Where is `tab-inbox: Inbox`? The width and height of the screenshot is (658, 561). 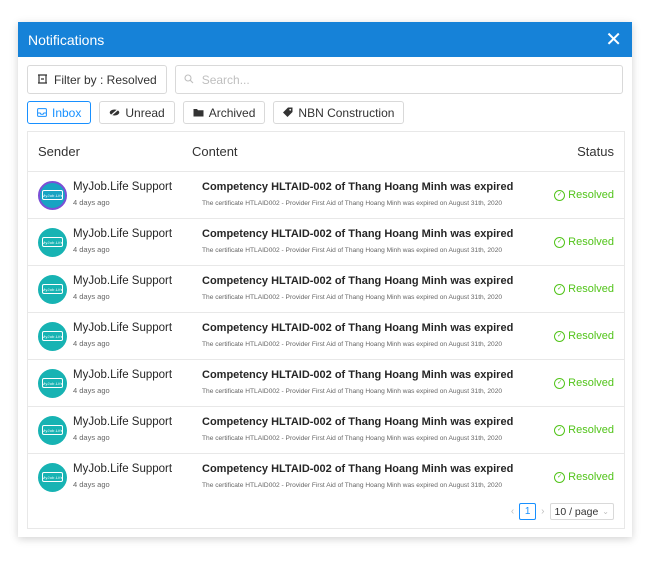
tab-inbox: Inbox is located at coordinates (59, 112).